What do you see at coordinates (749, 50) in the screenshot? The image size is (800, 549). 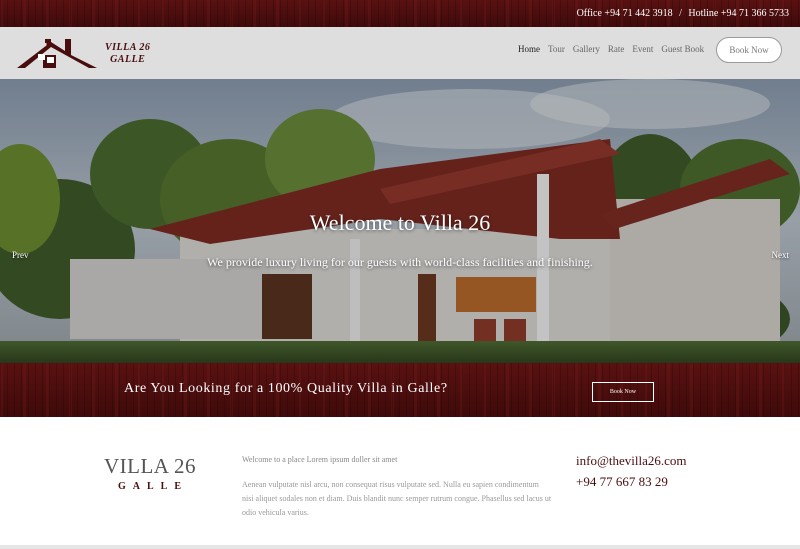 I see `book-now-button: Book Now` at bounding box center [749, 50].